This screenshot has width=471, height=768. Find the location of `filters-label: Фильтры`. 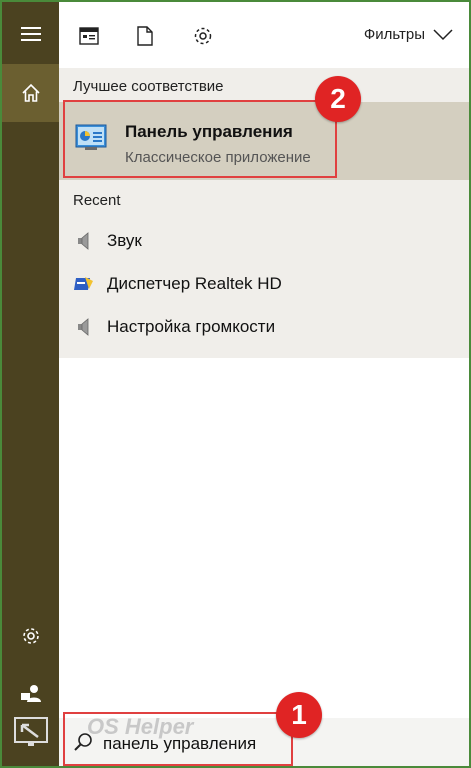

filters-label: Фильтры is located at coordinates (394, 34).